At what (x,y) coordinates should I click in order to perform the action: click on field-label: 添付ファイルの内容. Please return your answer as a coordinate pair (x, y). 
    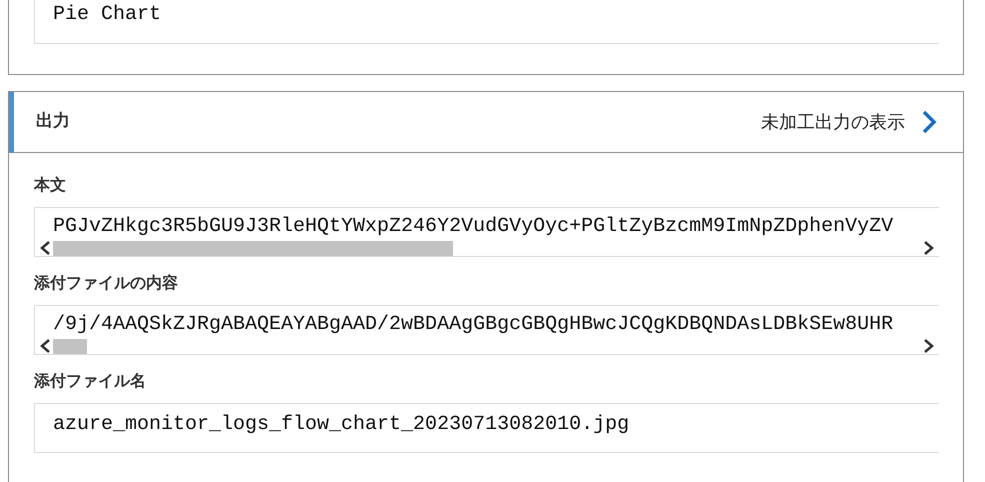
    Looking at the image, I should click on (106, 283).